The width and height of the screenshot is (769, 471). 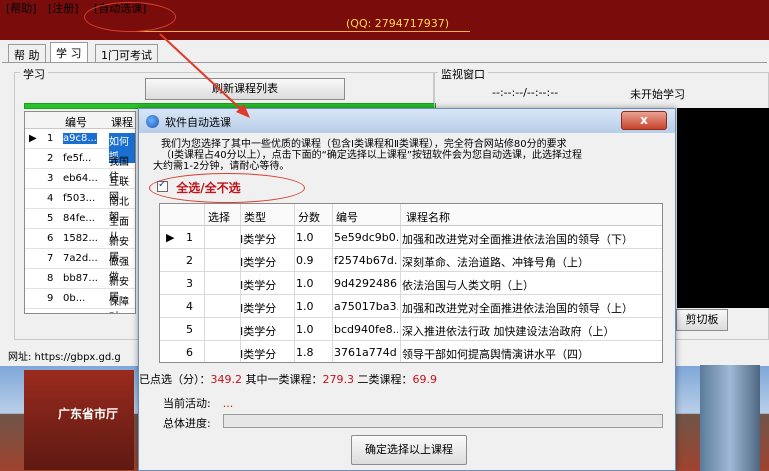 I want to click on column-header-name: 课程名称, so click(x=428, y=217).